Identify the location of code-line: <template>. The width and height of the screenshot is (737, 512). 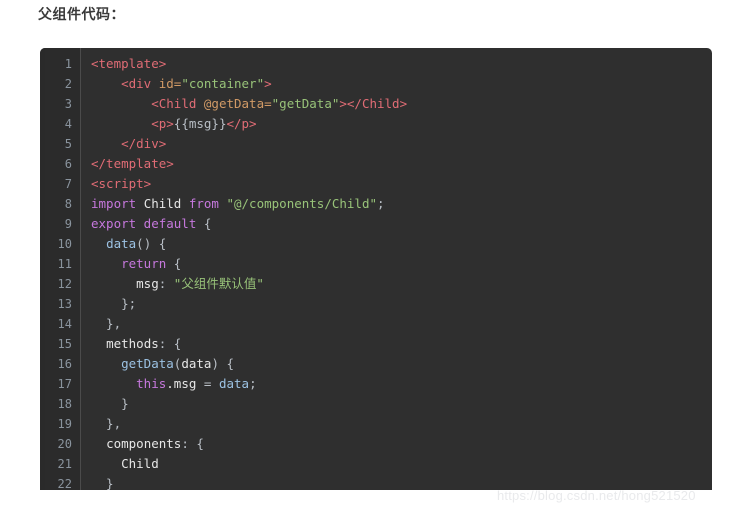
(401, 64).